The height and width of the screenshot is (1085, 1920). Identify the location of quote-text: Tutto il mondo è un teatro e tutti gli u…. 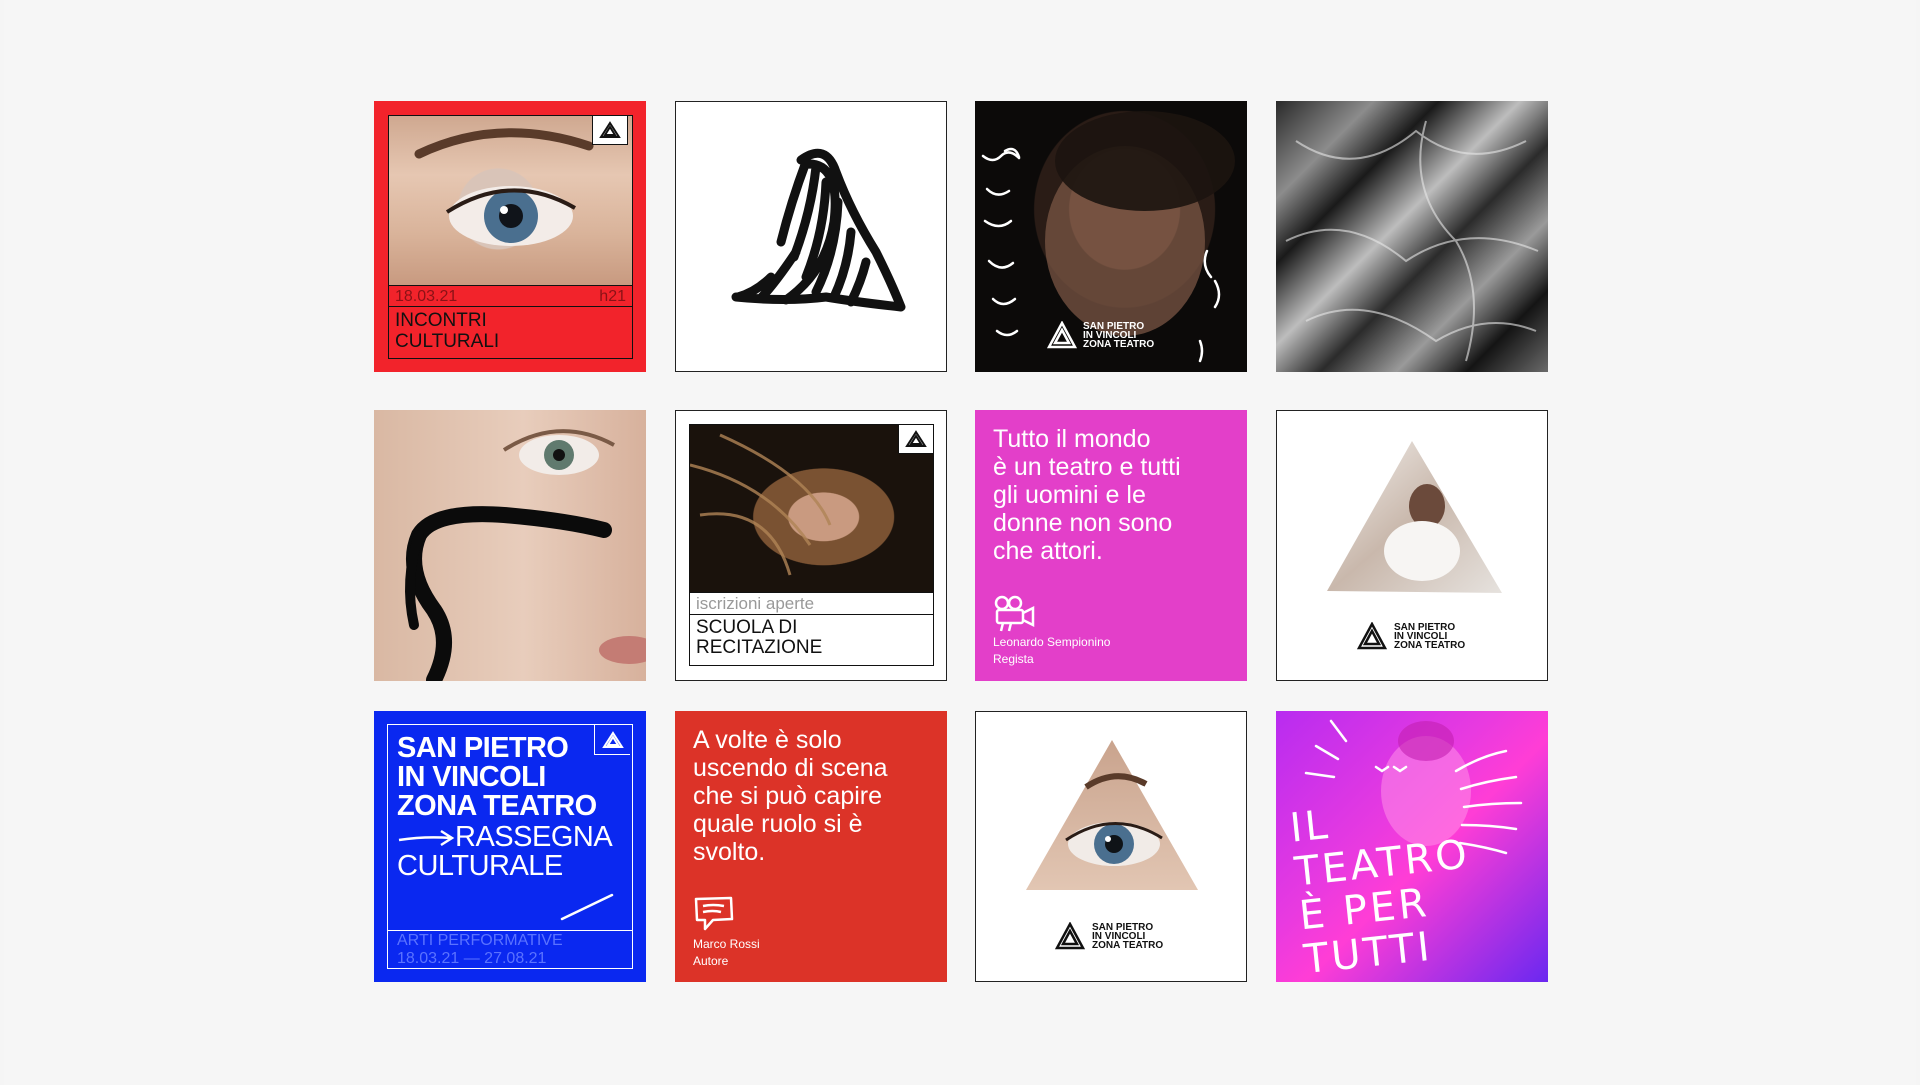
(1113, 495).